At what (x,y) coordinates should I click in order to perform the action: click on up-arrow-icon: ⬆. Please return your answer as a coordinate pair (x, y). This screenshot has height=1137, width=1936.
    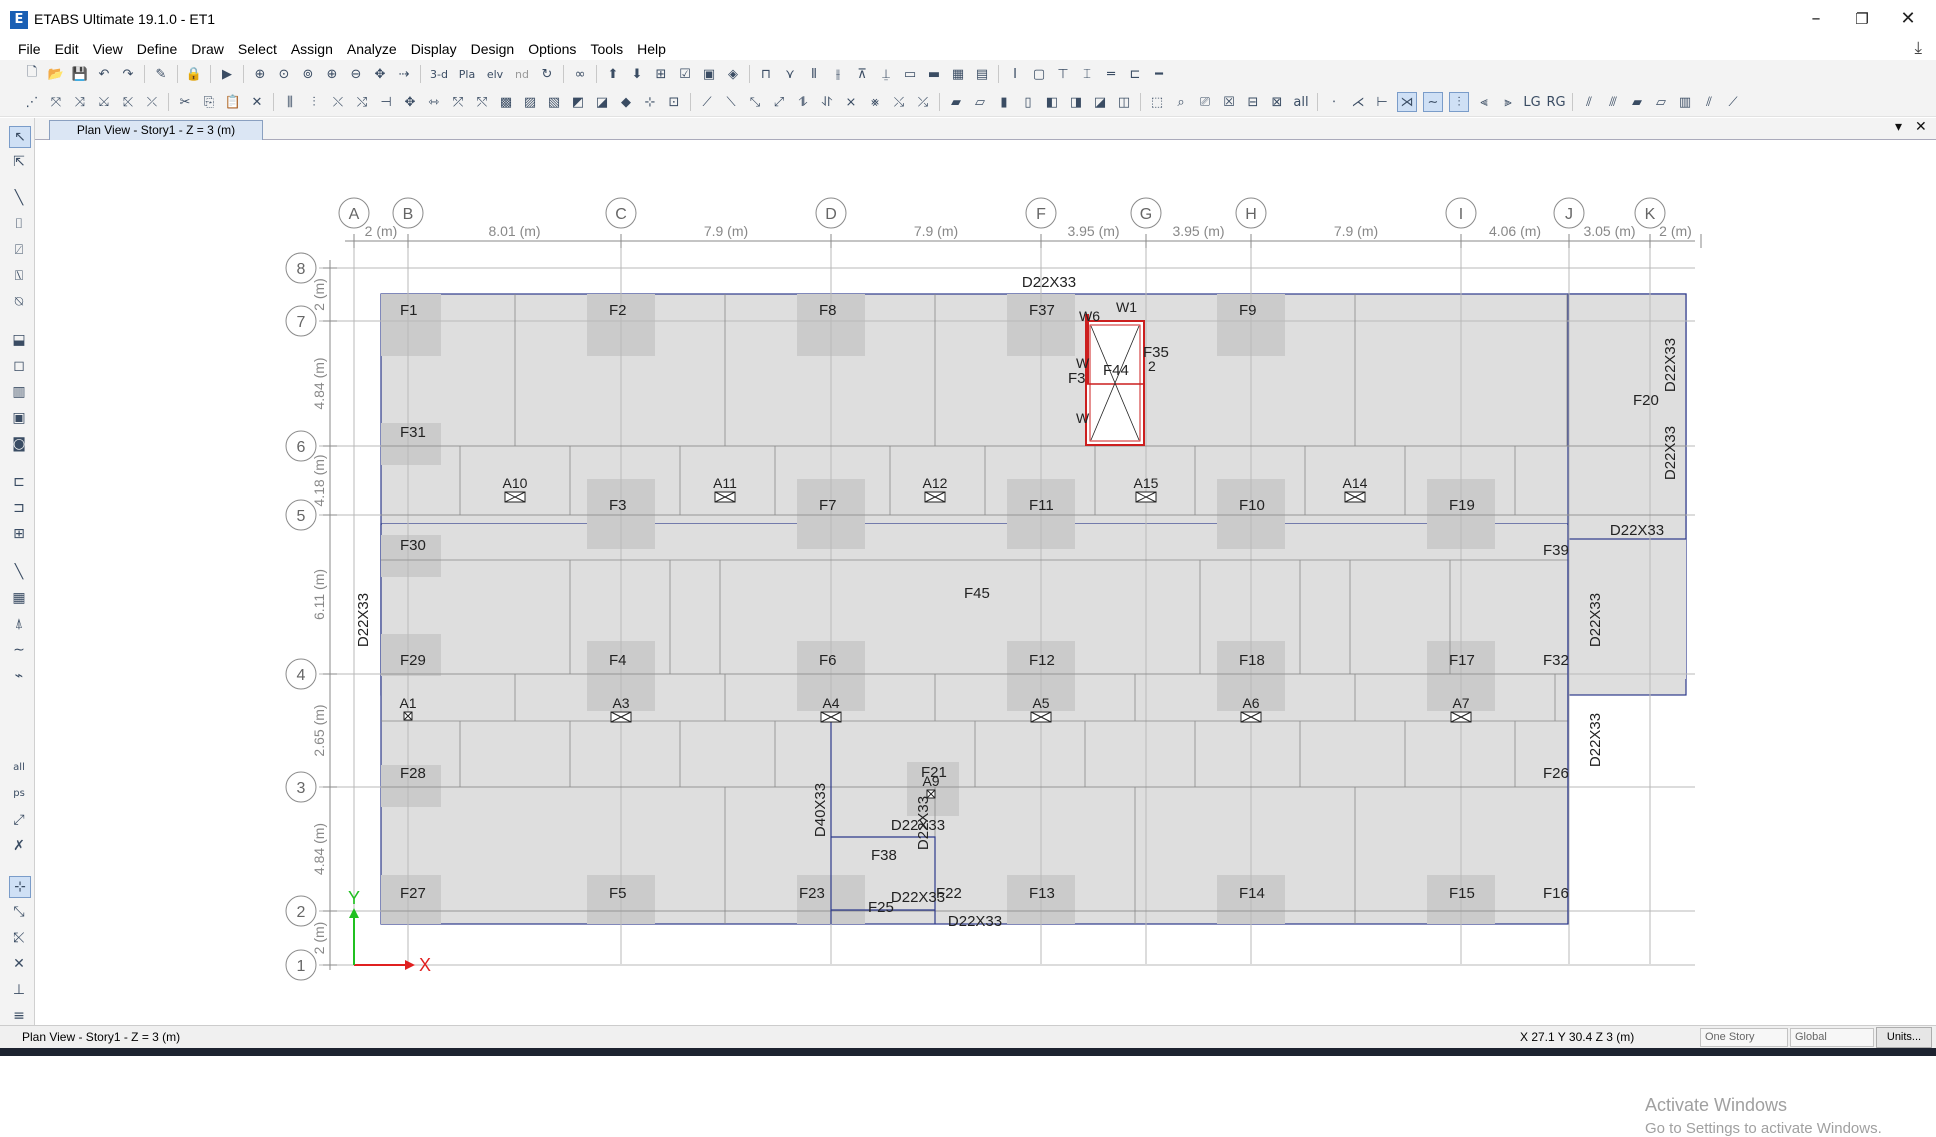
    Looking at the image, I should click on (613, 74).